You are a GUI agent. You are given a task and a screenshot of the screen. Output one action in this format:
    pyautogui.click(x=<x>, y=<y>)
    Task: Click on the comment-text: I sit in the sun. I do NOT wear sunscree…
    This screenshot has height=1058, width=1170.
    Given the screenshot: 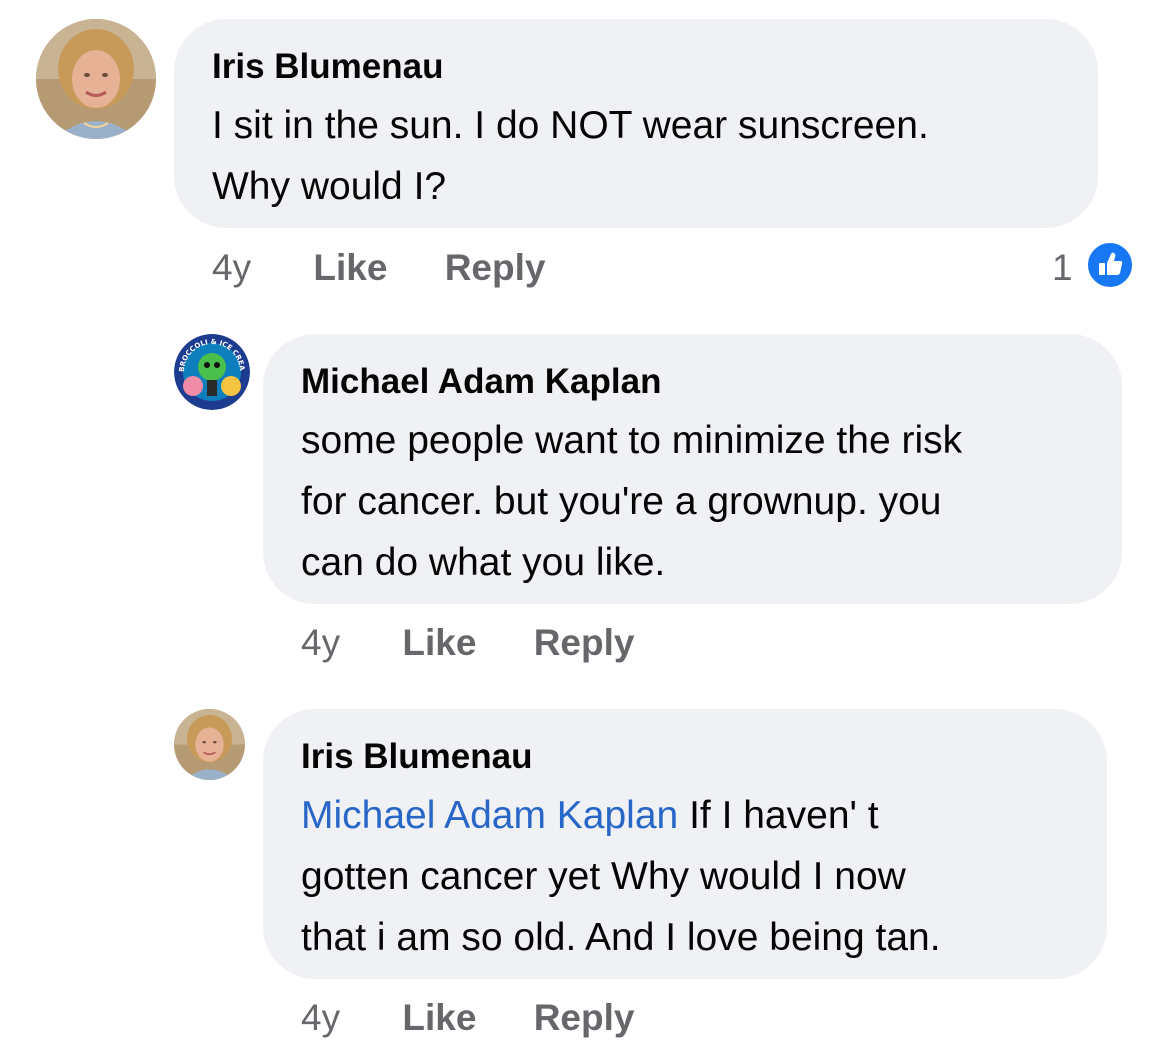 What is the action you would take?
    pyautogui.click(x=570, y=156)
    